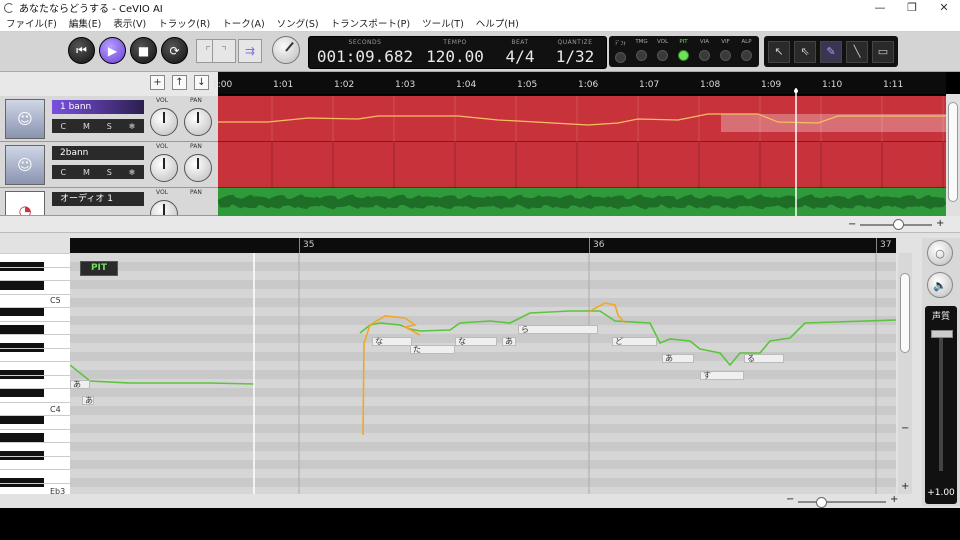 This screenshot has width=960, height=540. Describe the element at coordinates (179, 82) in the screenshot. I see `move-track-up-button: ↑` at that location.